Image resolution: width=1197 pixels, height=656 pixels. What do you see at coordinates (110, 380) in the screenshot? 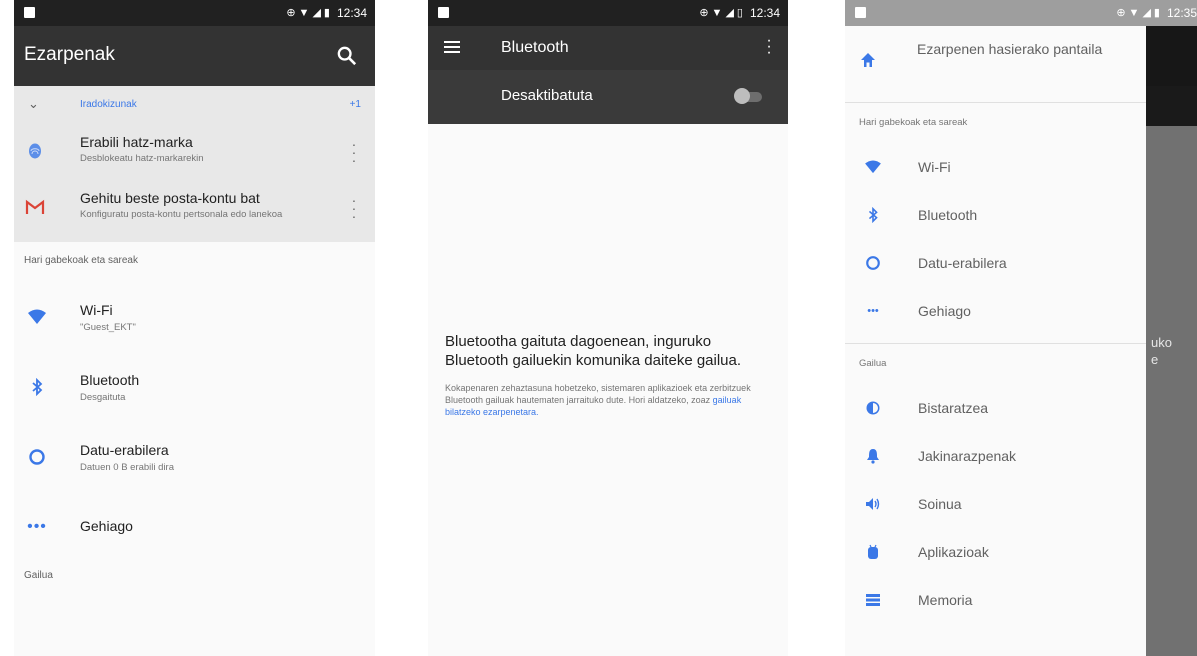
I see `item-title: Bluetooth` at bounding box center [110, 380].